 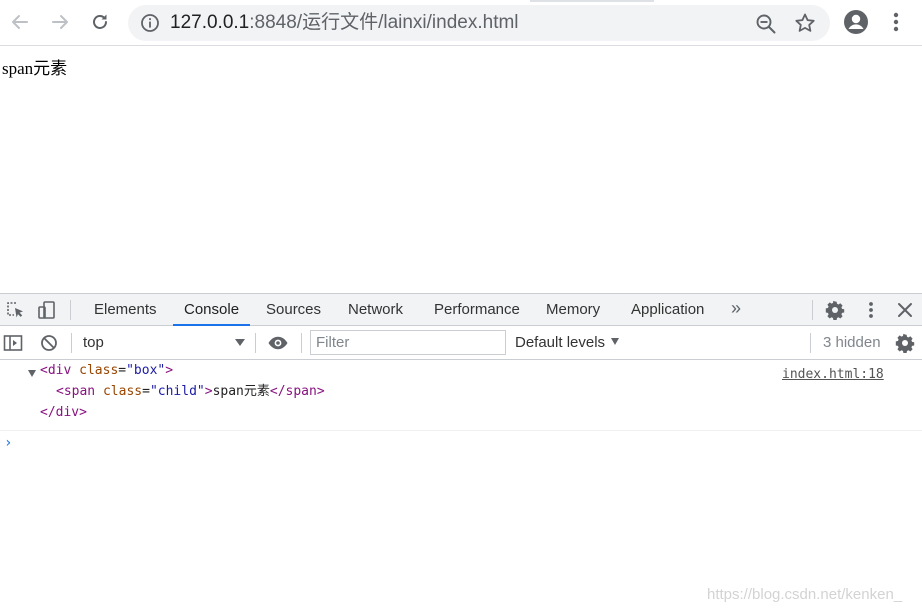 I want to click on source-link: index.html:18, so click(x=833, y=374).